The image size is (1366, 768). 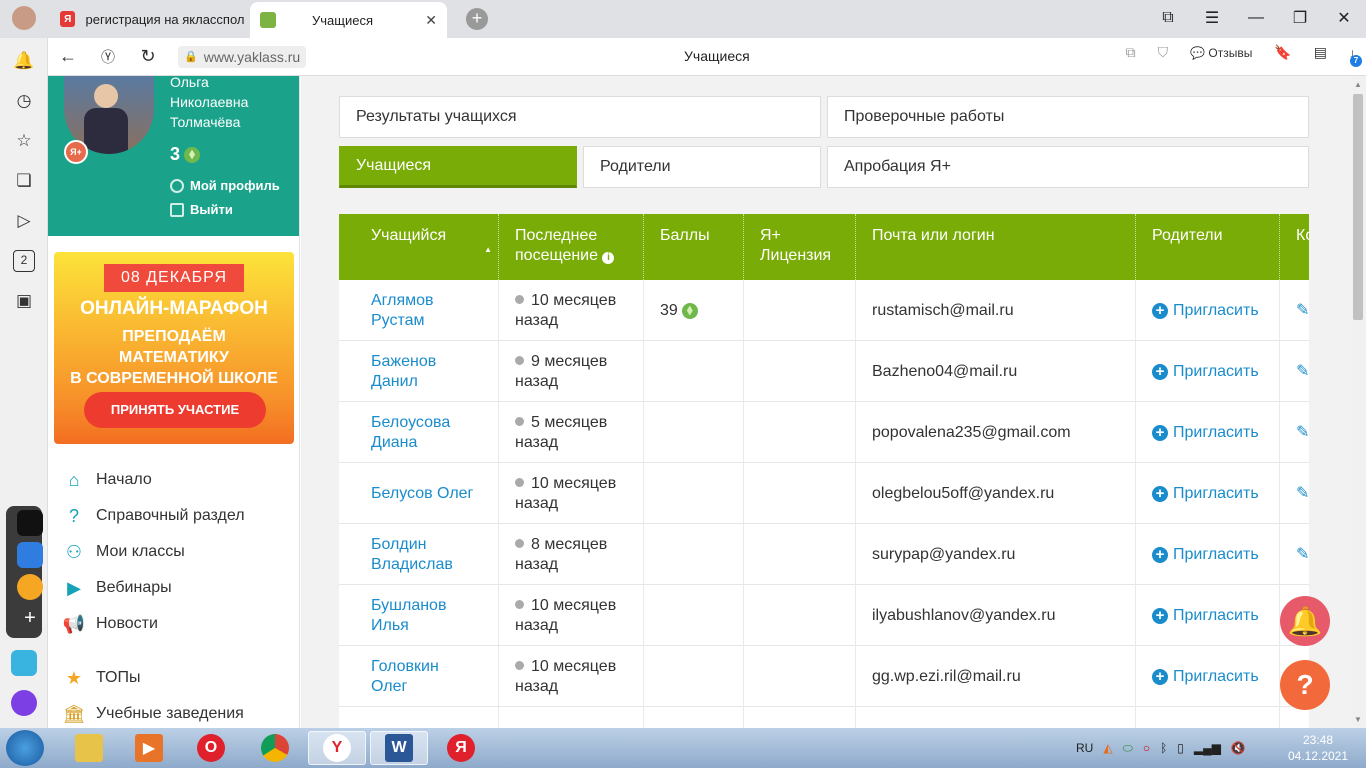 I want to click on tab-students: Учащиеся, so click(x=458, y=167).